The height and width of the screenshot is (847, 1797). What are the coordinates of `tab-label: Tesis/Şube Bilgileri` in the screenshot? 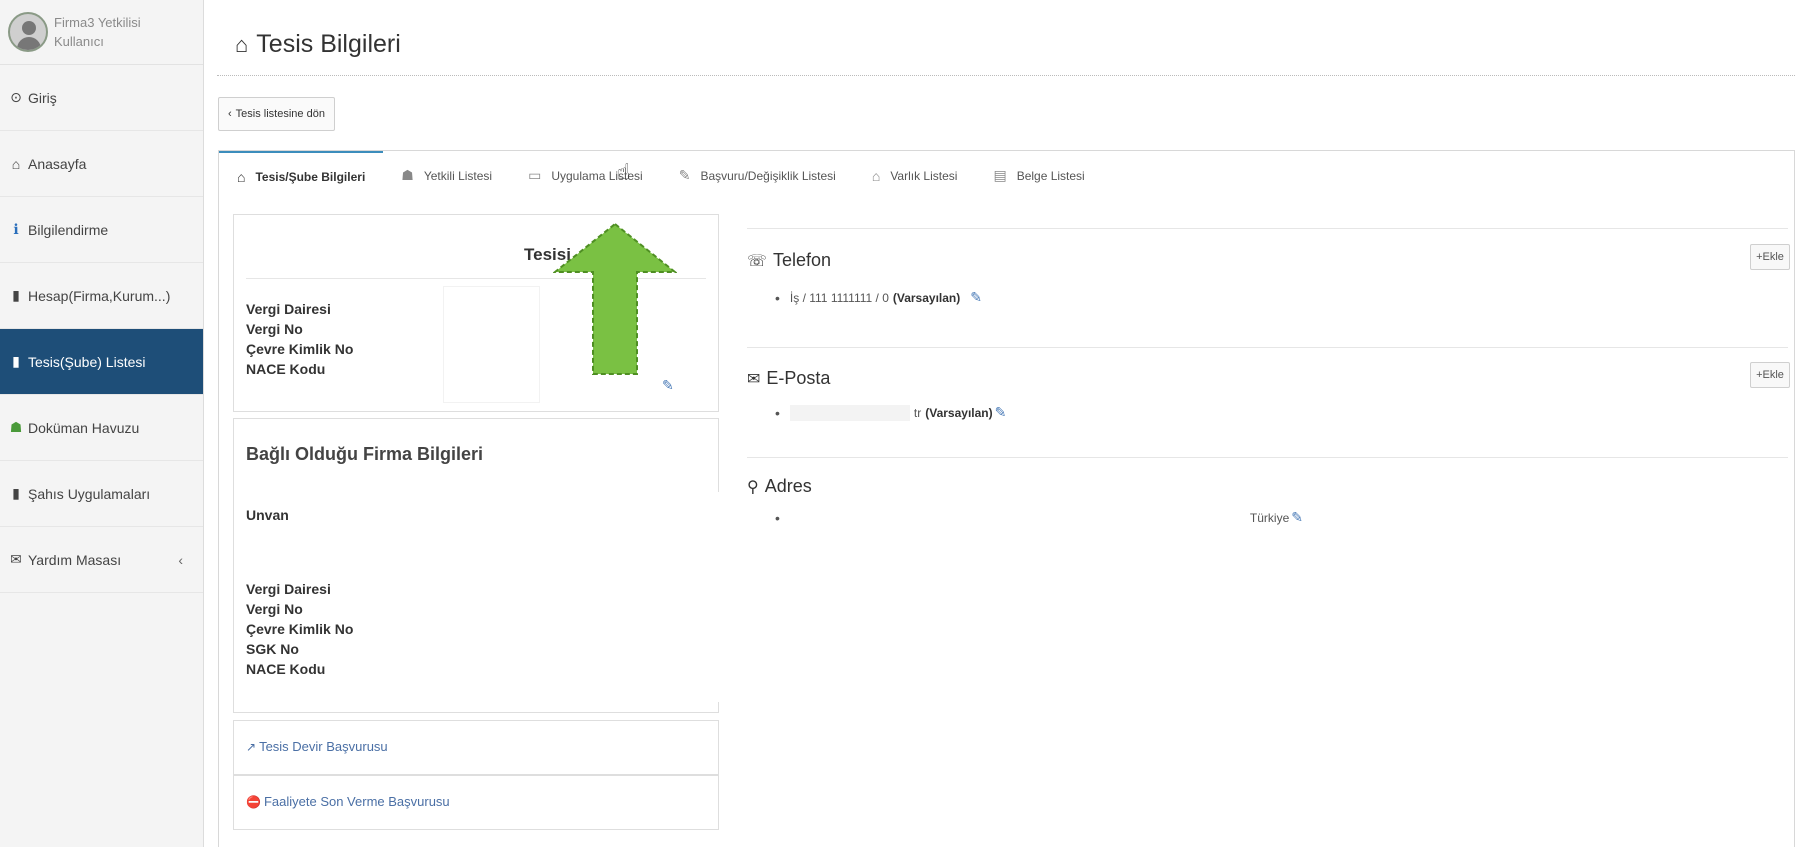 It's located at (310, 176).